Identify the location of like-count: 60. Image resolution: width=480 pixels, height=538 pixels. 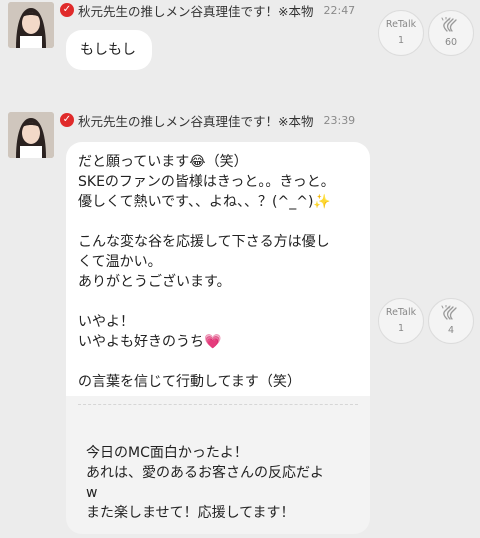
(451, 42).